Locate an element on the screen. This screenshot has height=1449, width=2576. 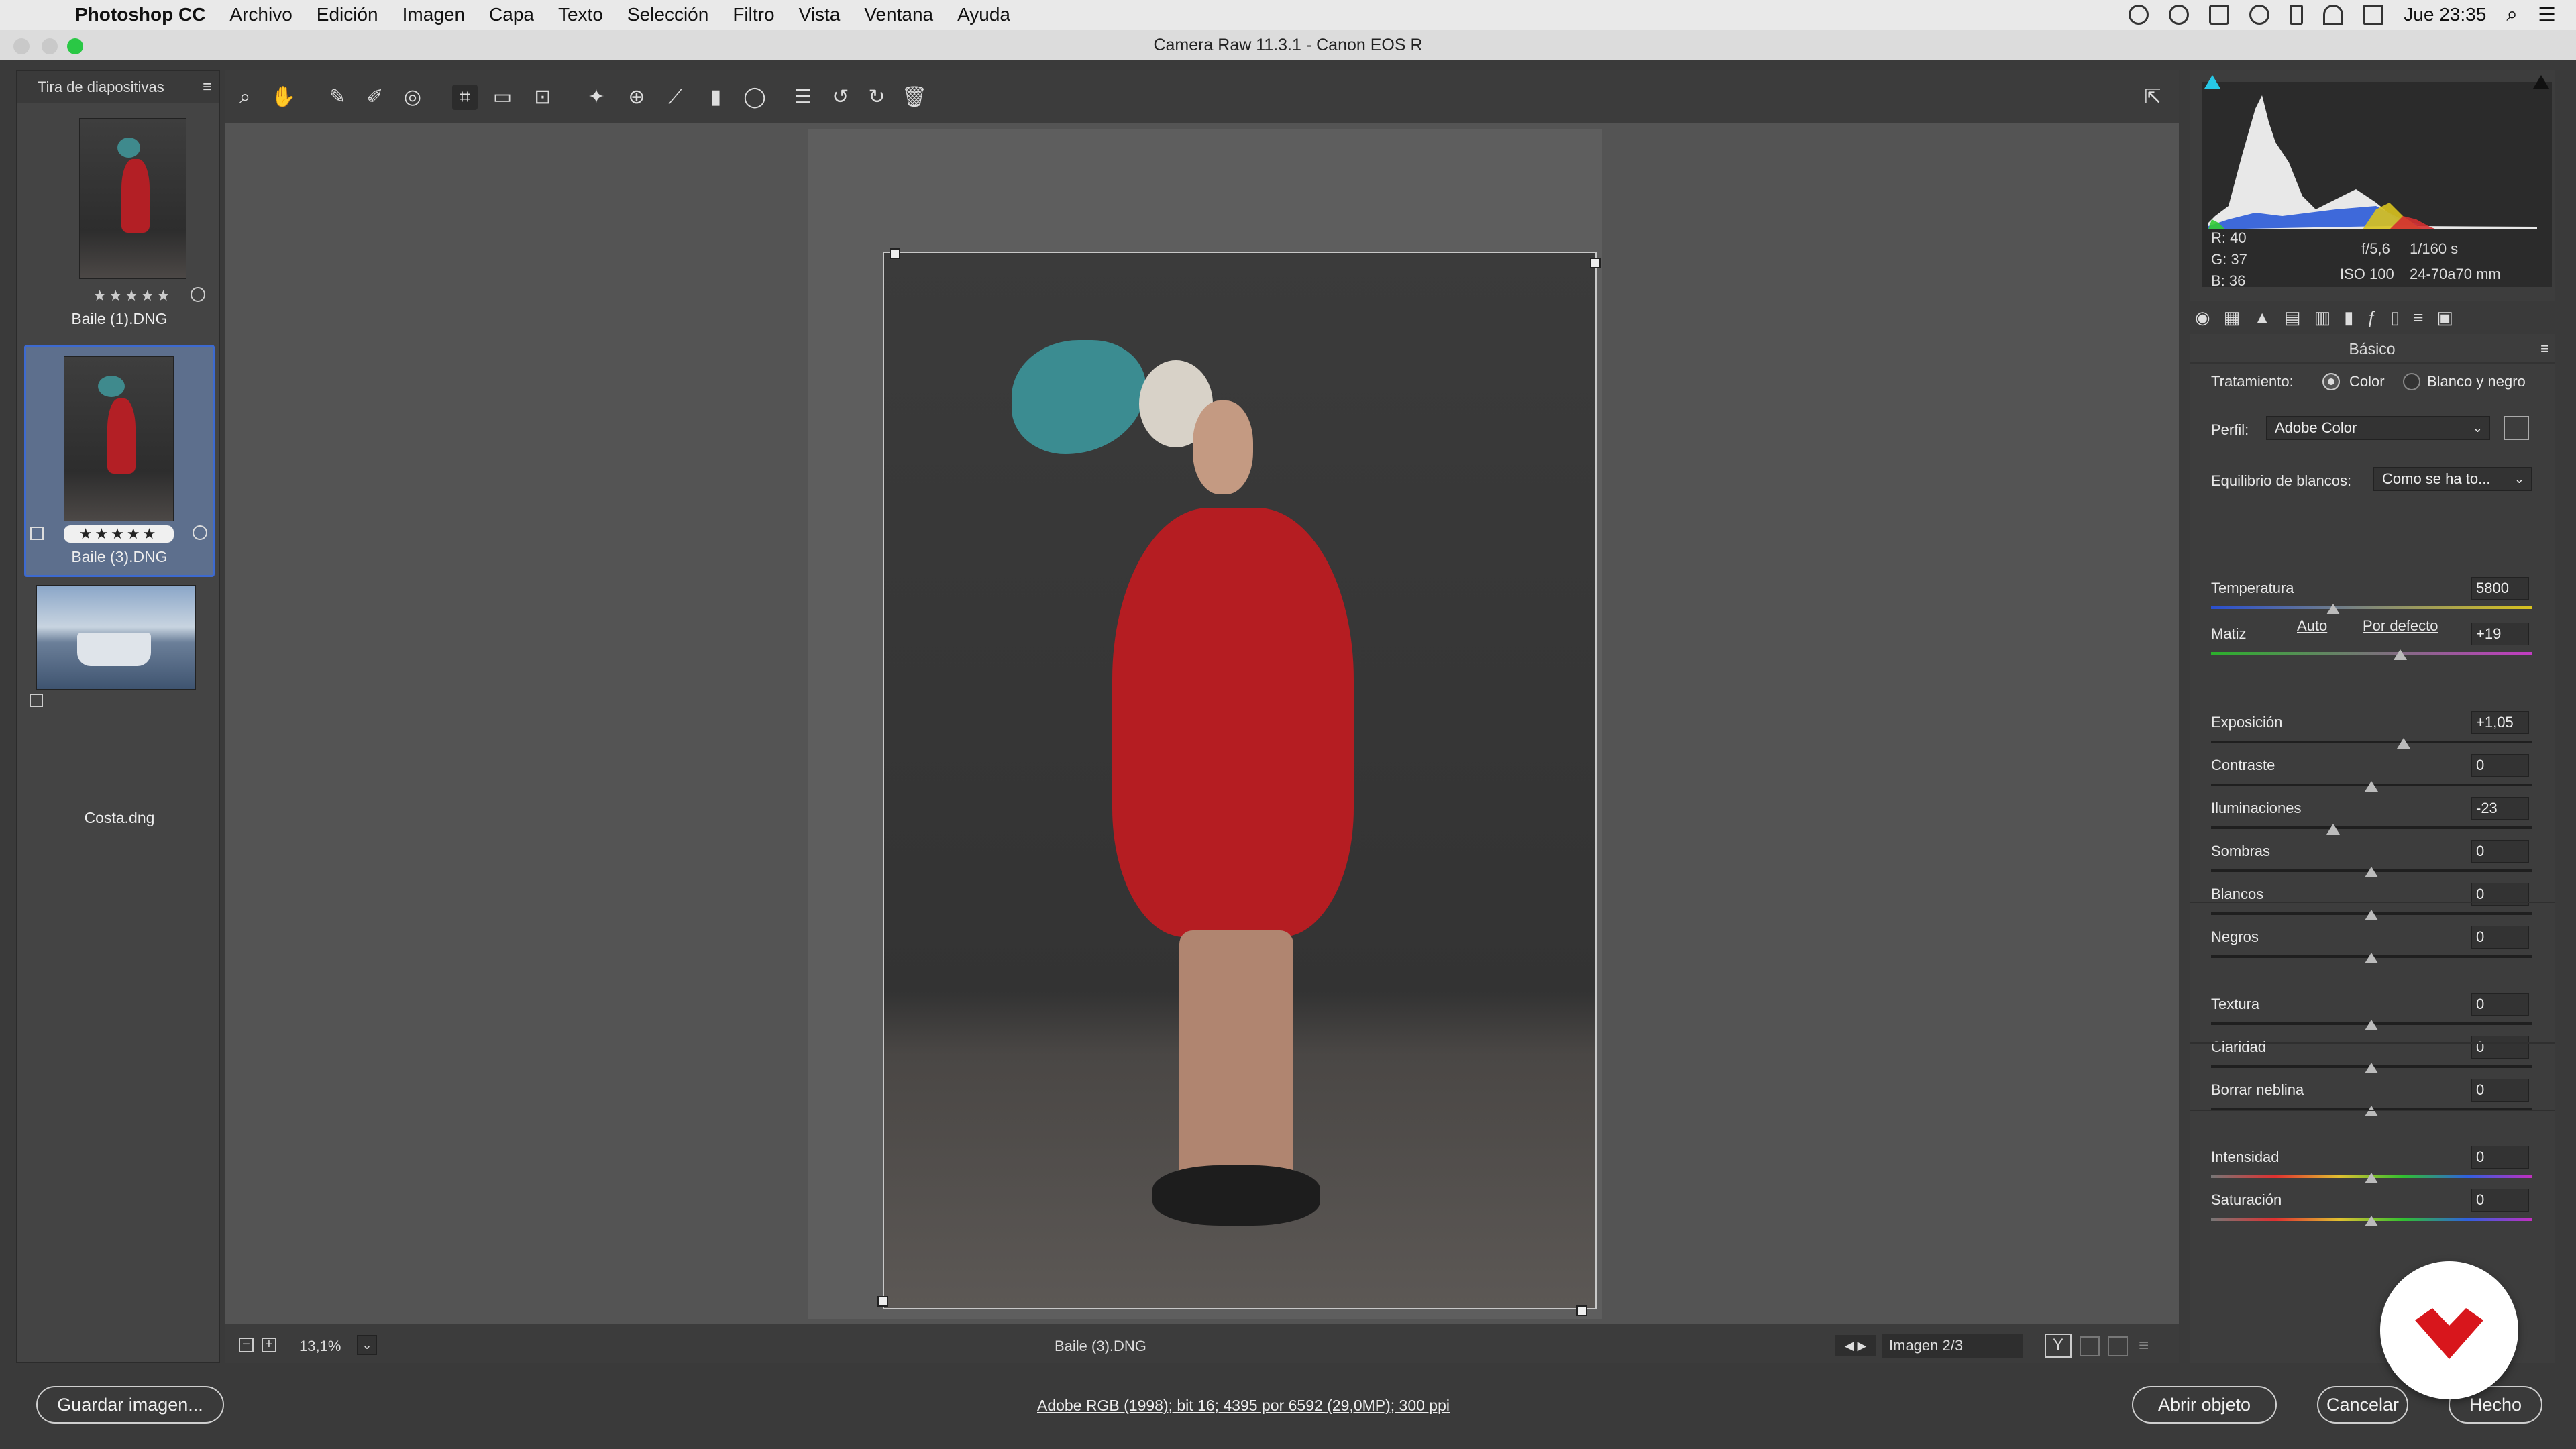
search-icon: ⌕ is located at coordinates (2512, 14).